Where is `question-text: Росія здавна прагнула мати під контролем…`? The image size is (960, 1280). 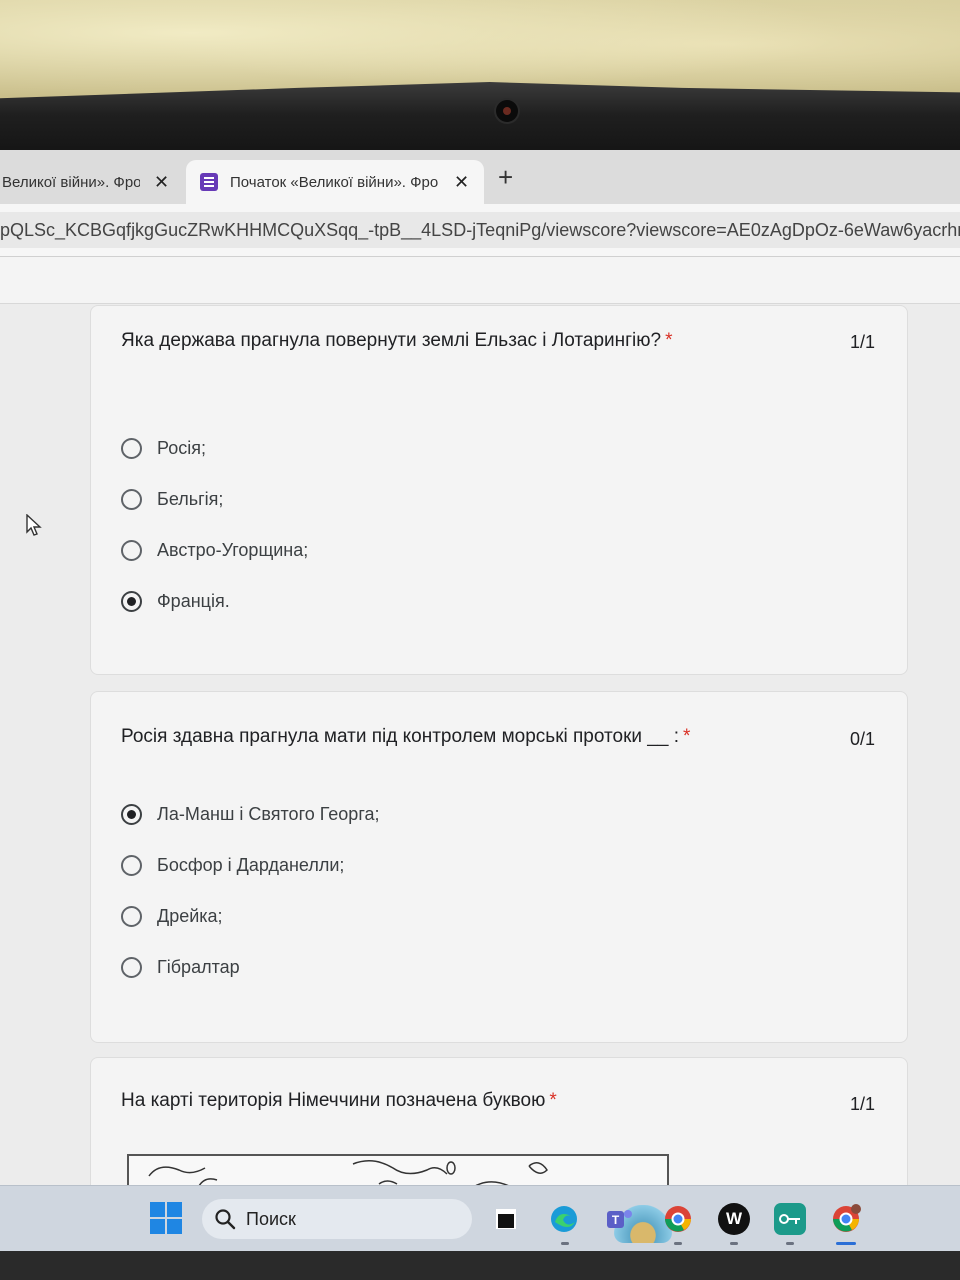
question-text: Росія здавна прагнула мати під контролем… is located at coordinates (400, 736).